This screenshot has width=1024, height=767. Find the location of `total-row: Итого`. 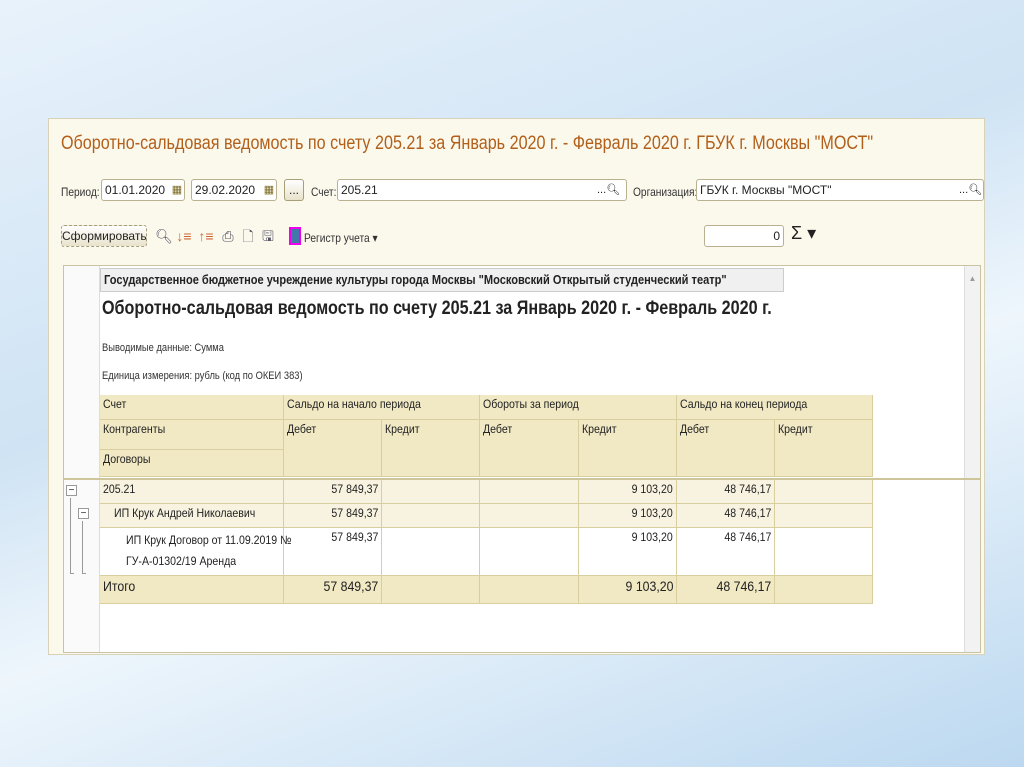

total-row: Итого is located at coordinates (192, 590).